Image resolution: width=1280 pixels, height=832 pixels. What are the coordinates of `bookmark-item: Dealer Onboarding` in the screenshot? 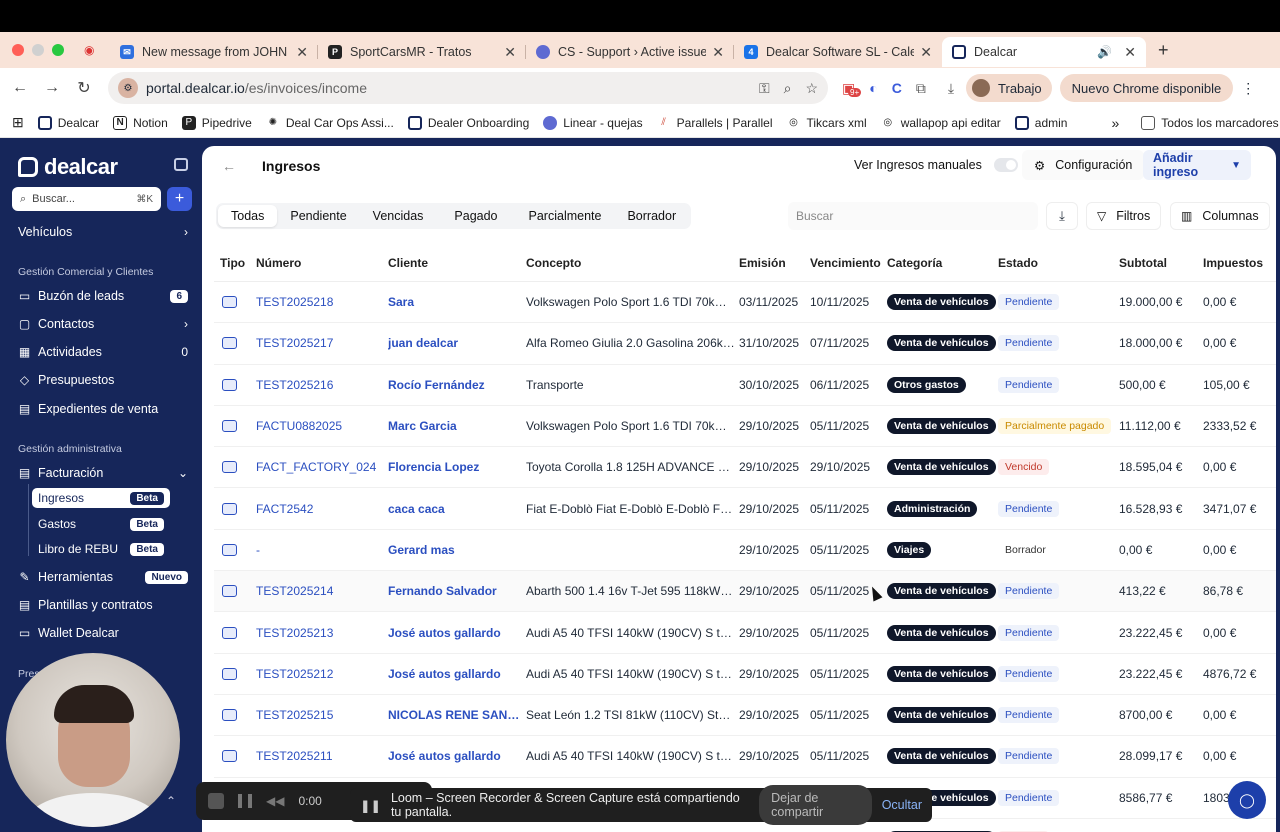 It's located at (468, 122).